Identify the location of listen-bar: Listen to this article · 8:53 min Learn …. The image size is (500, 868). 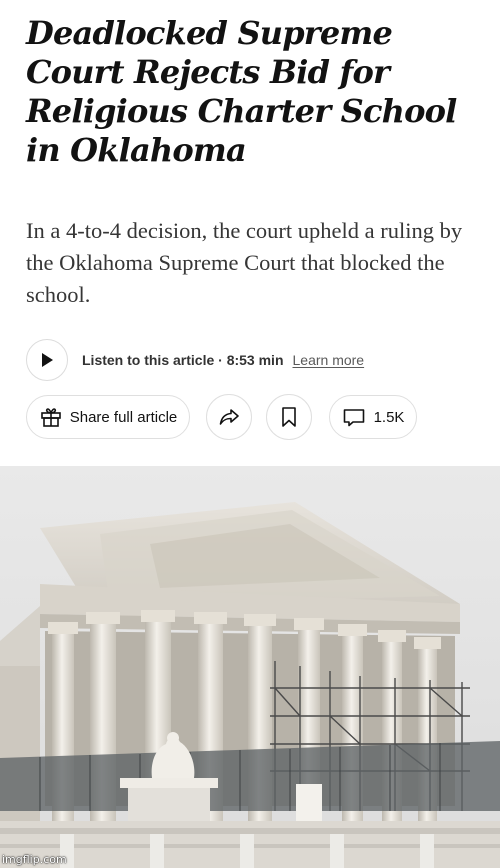
(195, 360).